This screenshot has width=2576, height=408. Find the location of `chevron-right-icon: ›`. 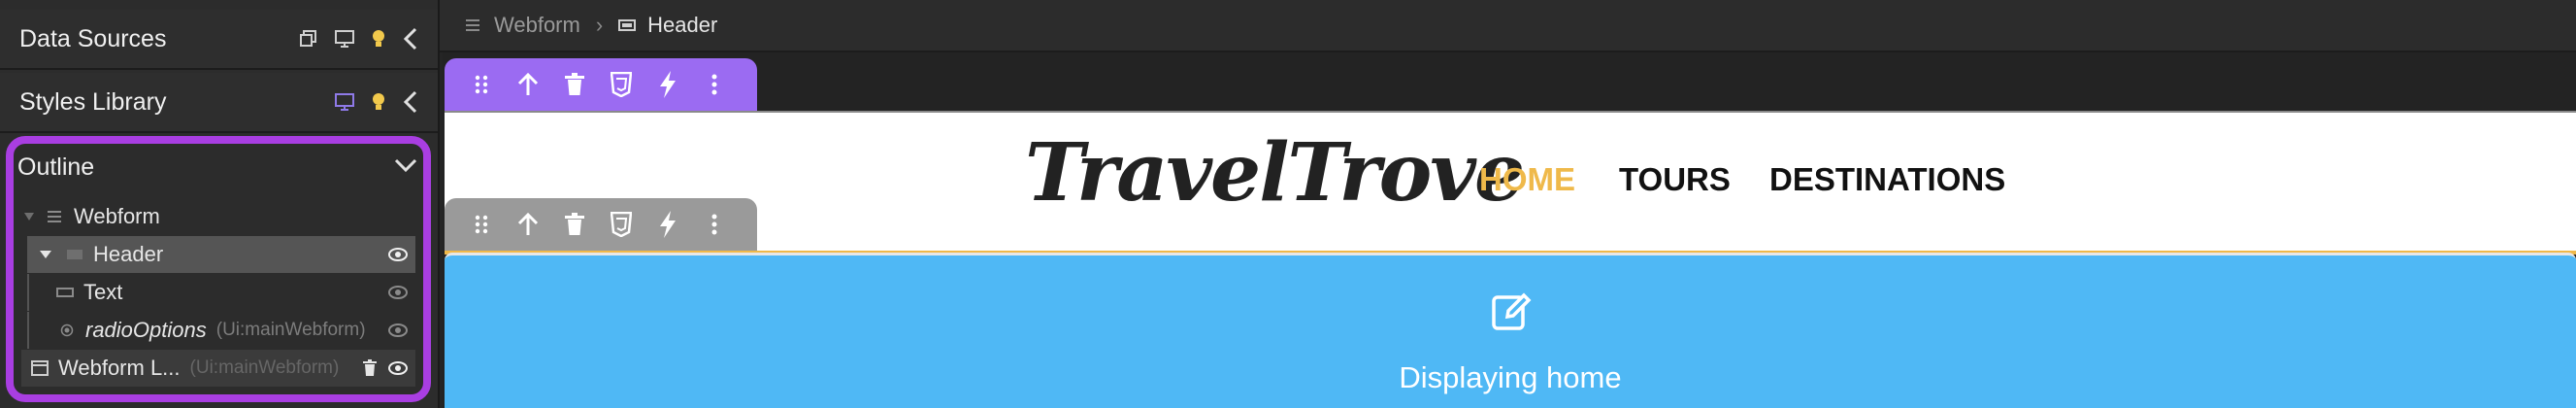

chevron-right-icon: › is located at coordinates (599, 25).